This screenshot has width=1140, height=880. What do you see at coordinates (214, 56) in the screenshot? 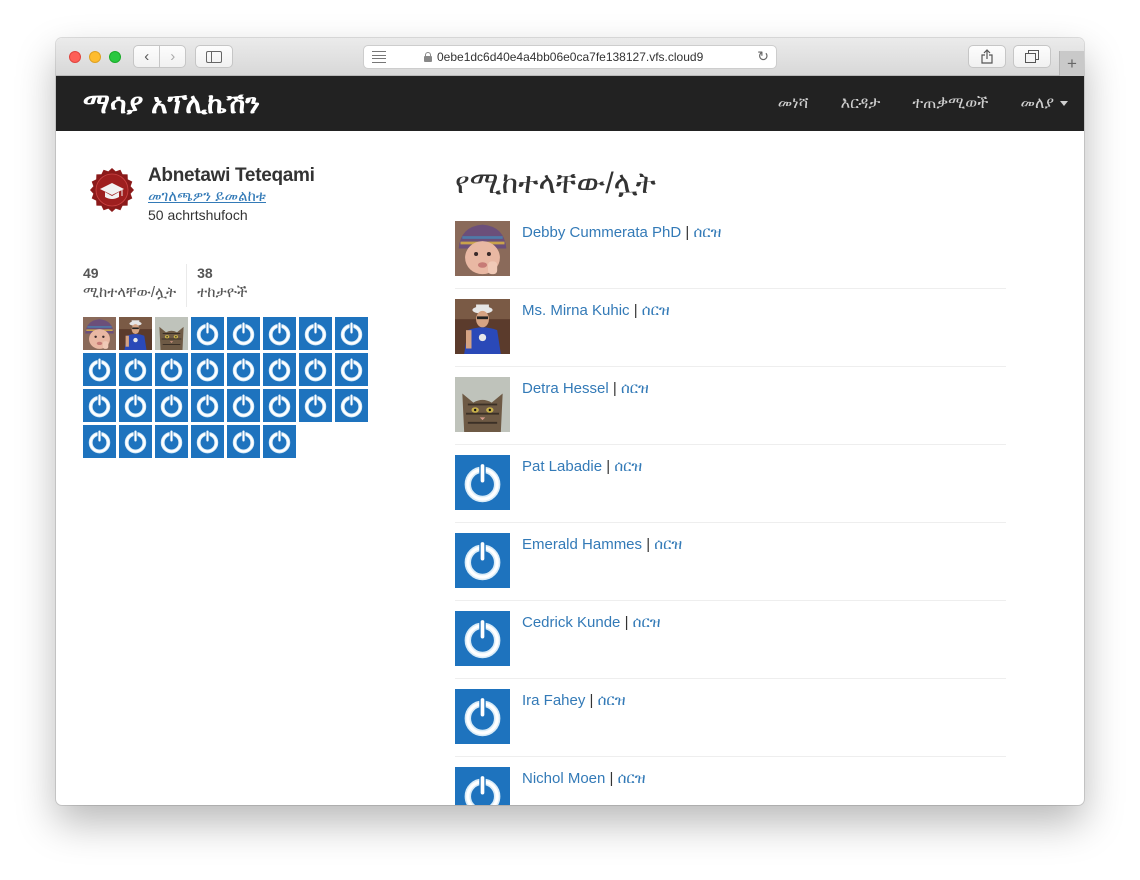
I see `sidebar-toggle-button` at bounding box center [214, 56].